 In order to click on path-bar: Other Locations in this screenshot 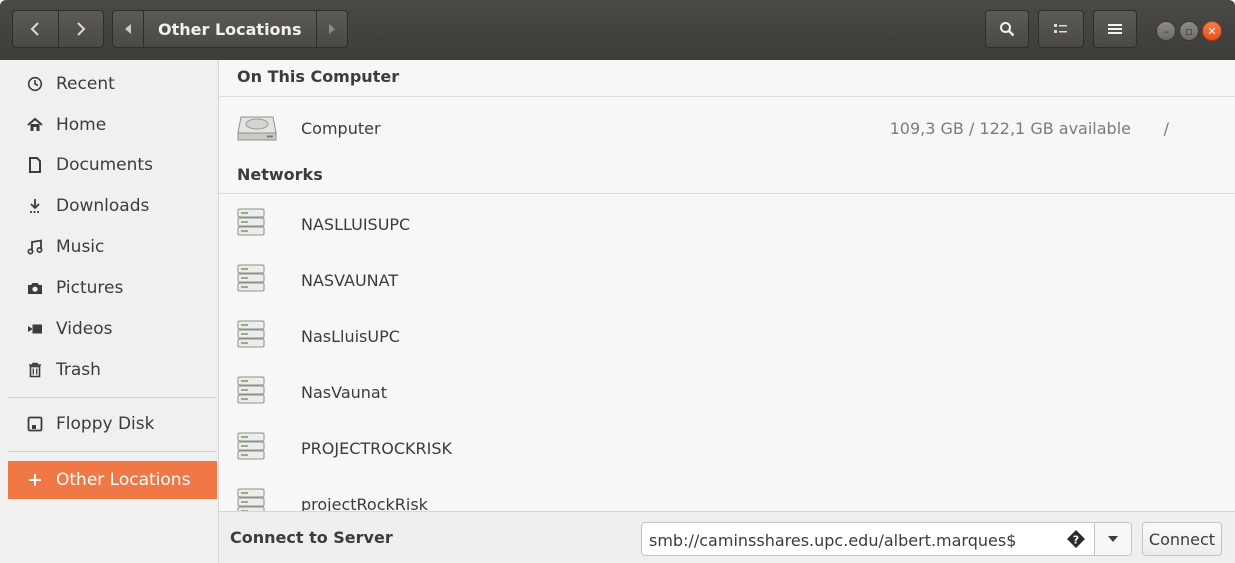, I will do `click(230, 29)`.